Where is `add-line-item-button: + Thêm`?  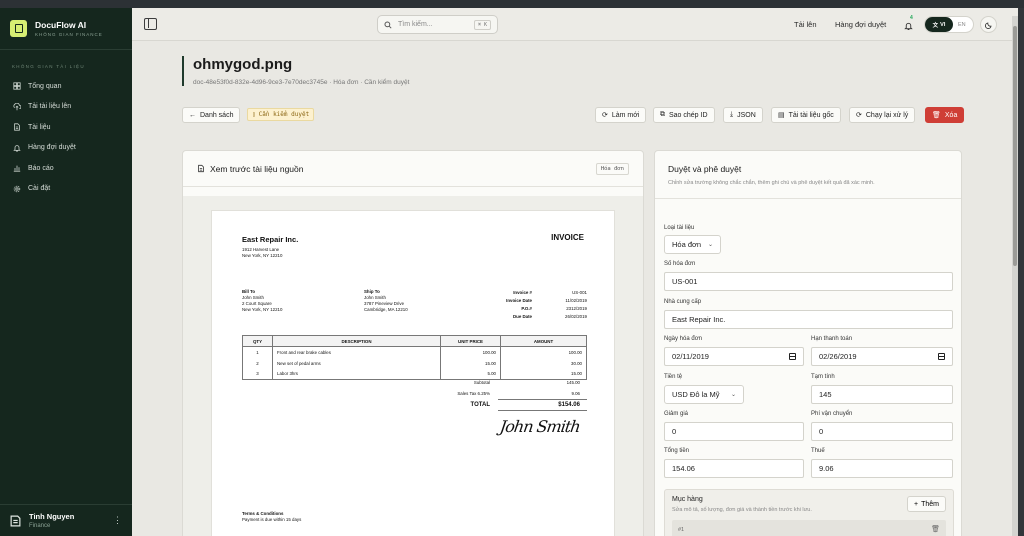
add-line-item-button: + Thêm is located at coordinates (926, 504).